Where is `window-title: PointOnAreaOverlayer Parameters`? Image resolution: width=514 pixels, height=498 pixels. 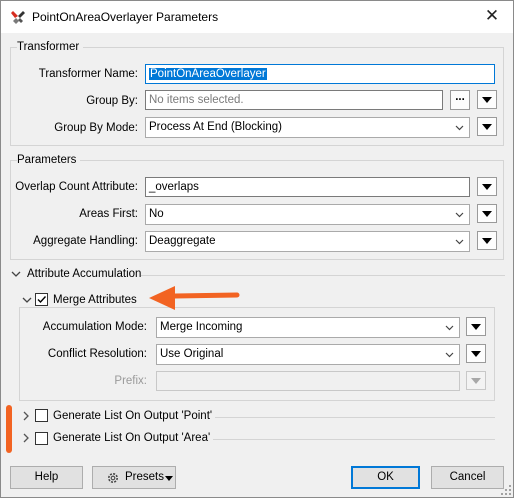 window-title: PointOnAreaOverlayer Parameters is located at coordinates (125, 17).